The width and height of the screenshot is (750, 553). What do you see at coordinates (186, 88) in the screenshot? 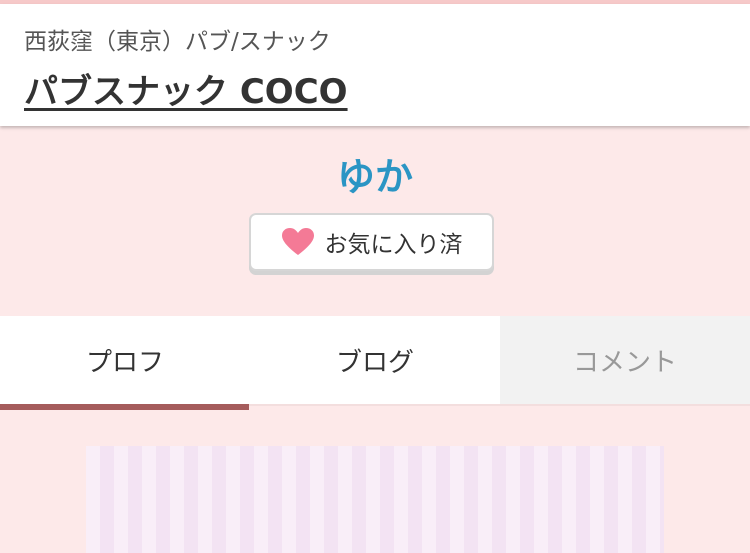
I see `shop-name-link: パブスナック COCO` at bounding box center [186, 88].